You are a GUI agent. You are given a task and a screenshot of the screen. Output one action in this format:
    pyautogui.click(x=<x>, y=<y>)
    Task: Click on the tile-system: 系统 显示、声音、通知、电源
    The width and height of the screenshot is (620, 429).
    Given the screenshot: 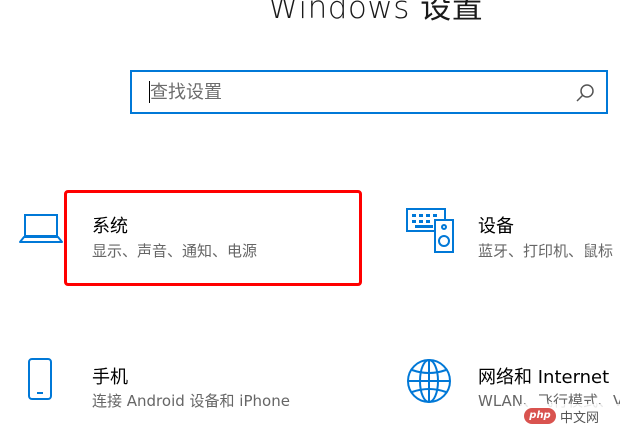 What is the action you would take?
    pyautogui.click(x=181, y=238)
    